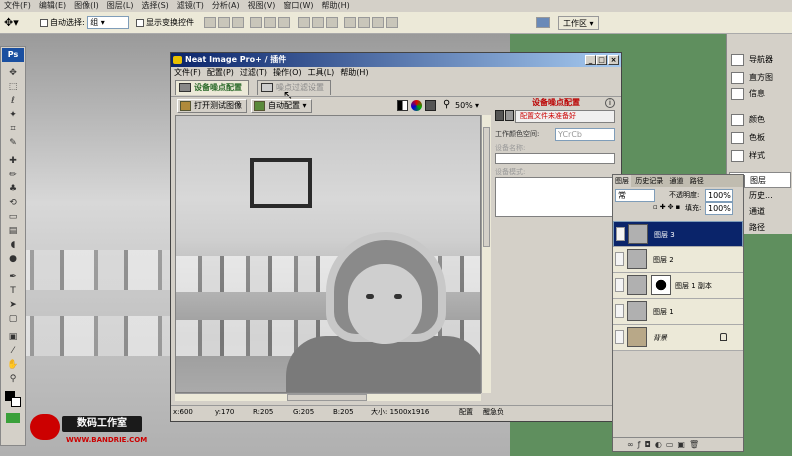  What do you see at coordinates (332, 22) in the screenshot?
I see `distribute-bottom-icon` at bounding box center [332, 22].